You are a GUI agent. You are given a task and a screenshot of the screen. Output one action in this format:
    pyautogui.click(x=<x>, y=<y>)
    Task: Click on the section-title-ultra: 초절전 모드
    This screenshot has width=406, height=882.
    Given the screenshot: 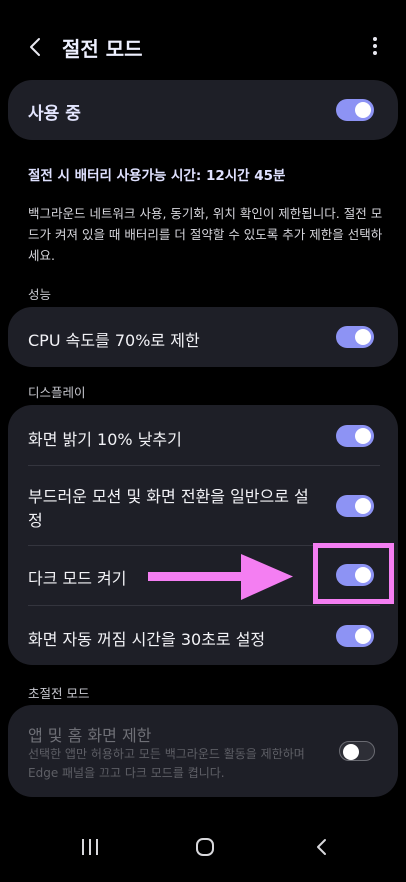 What is the action you would take?
    pyautogui.click(x=59, y=693)
    